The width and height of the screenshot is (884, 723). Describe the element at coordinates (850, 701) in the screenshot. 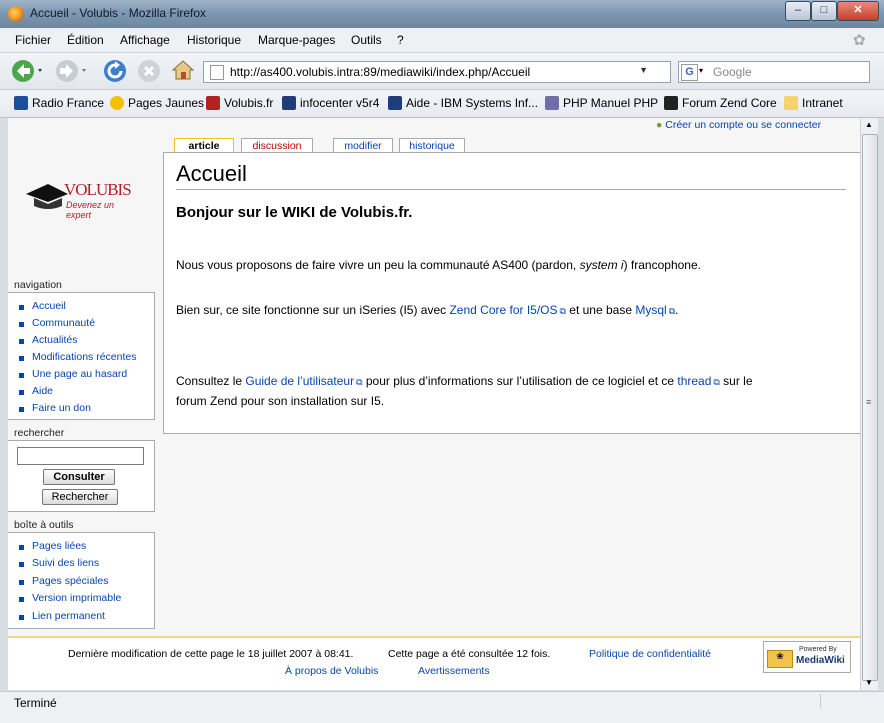

I see `status-panel` at that location.